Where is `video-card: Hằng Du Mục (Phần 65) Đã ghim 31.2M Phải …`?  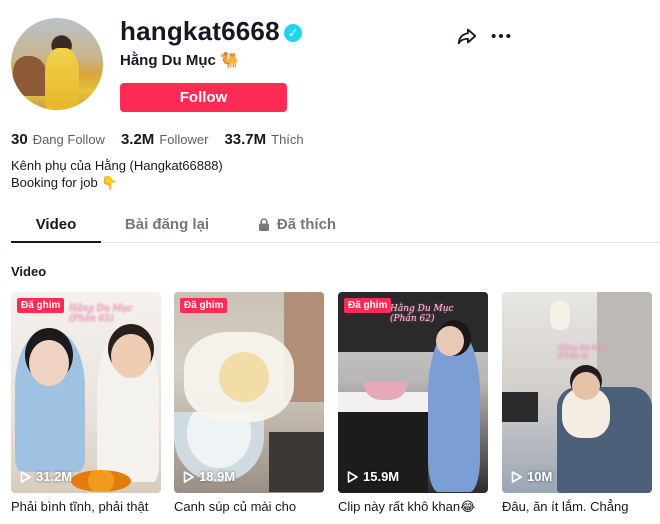
video-card: Hằng Du Mục (Phần 65) Đã ghim 31.2M Phải … is located at coordinates (86, 403).